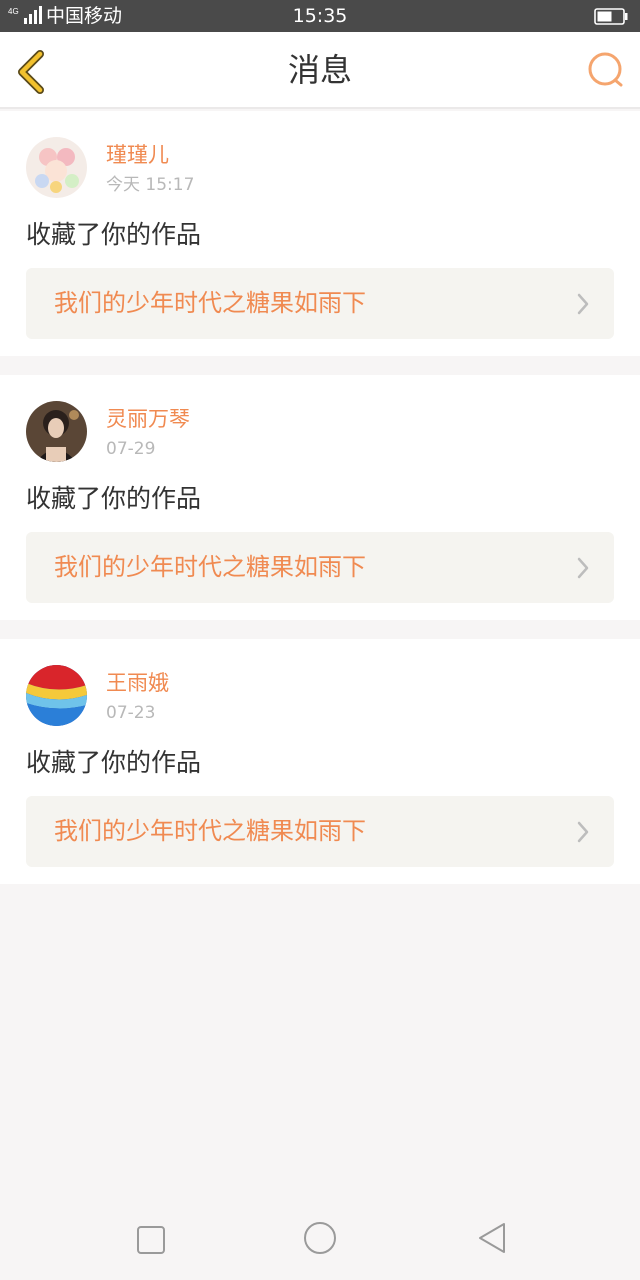 Image resolution: width=640 pixels, height=1280 pixels. I want to click on home-button, so click(320, 1240).